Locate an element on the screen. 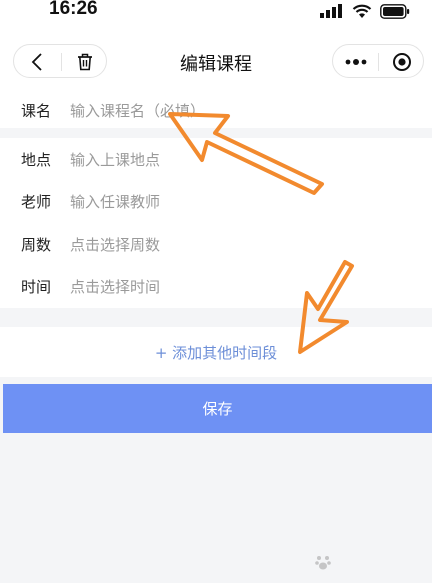  status-bar: 16:26 is located at coordinates (216, 11).